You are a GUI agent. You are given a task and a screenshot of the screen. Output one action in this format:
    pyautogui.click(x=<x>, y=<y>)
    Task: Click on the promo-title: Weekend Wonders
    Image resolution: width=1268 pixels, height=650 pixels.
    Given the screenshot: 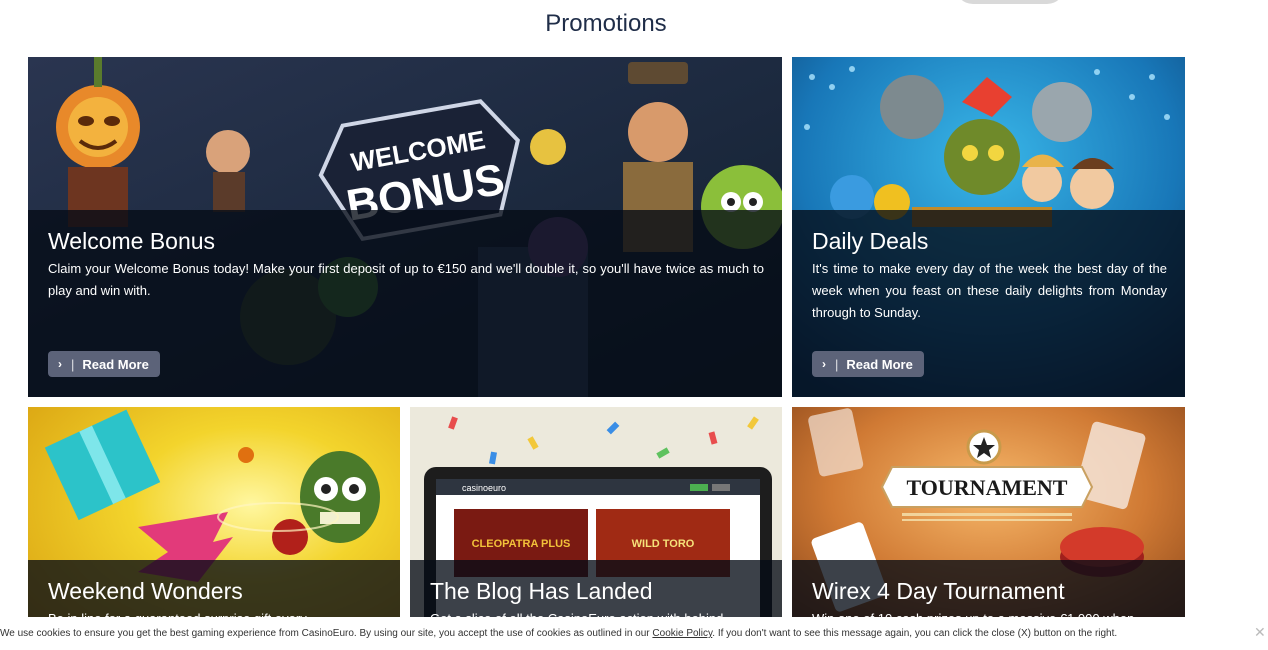 What is the action you would take?
    pyautogui.click(x=145, y=591)
    